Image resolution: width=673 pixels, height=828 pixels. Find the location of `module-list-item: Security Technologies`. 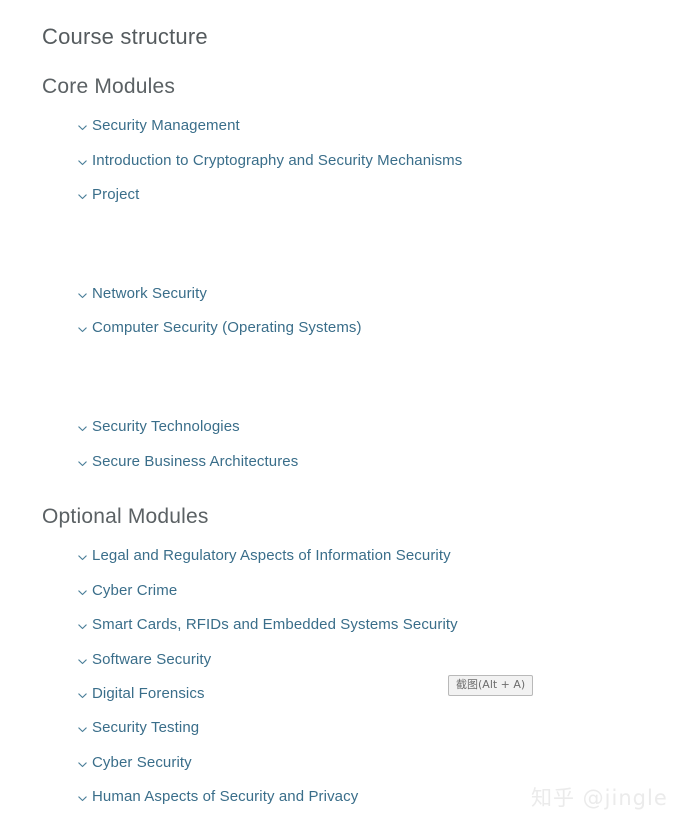

module-list-item: Security Technologies is located at coordinates (158, 427).